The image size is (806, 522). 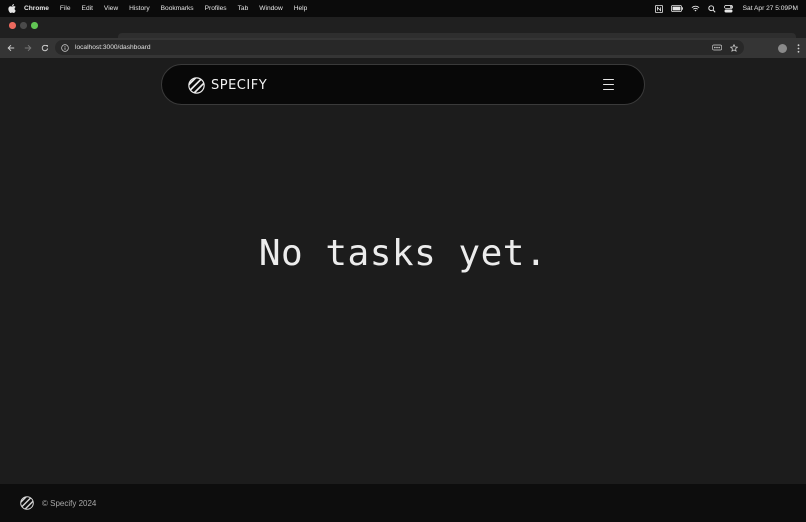 I want to click on specify-logo-icon, so click(x=196, y=85).